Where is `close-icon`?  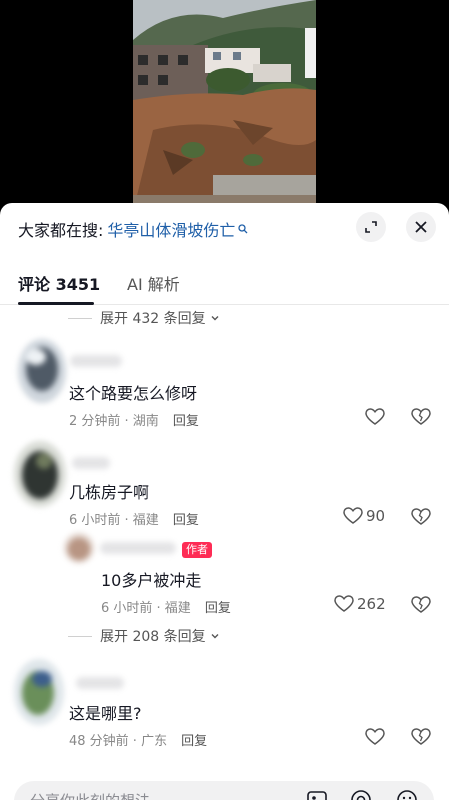 close-icon is located at coordinates (421, 227).